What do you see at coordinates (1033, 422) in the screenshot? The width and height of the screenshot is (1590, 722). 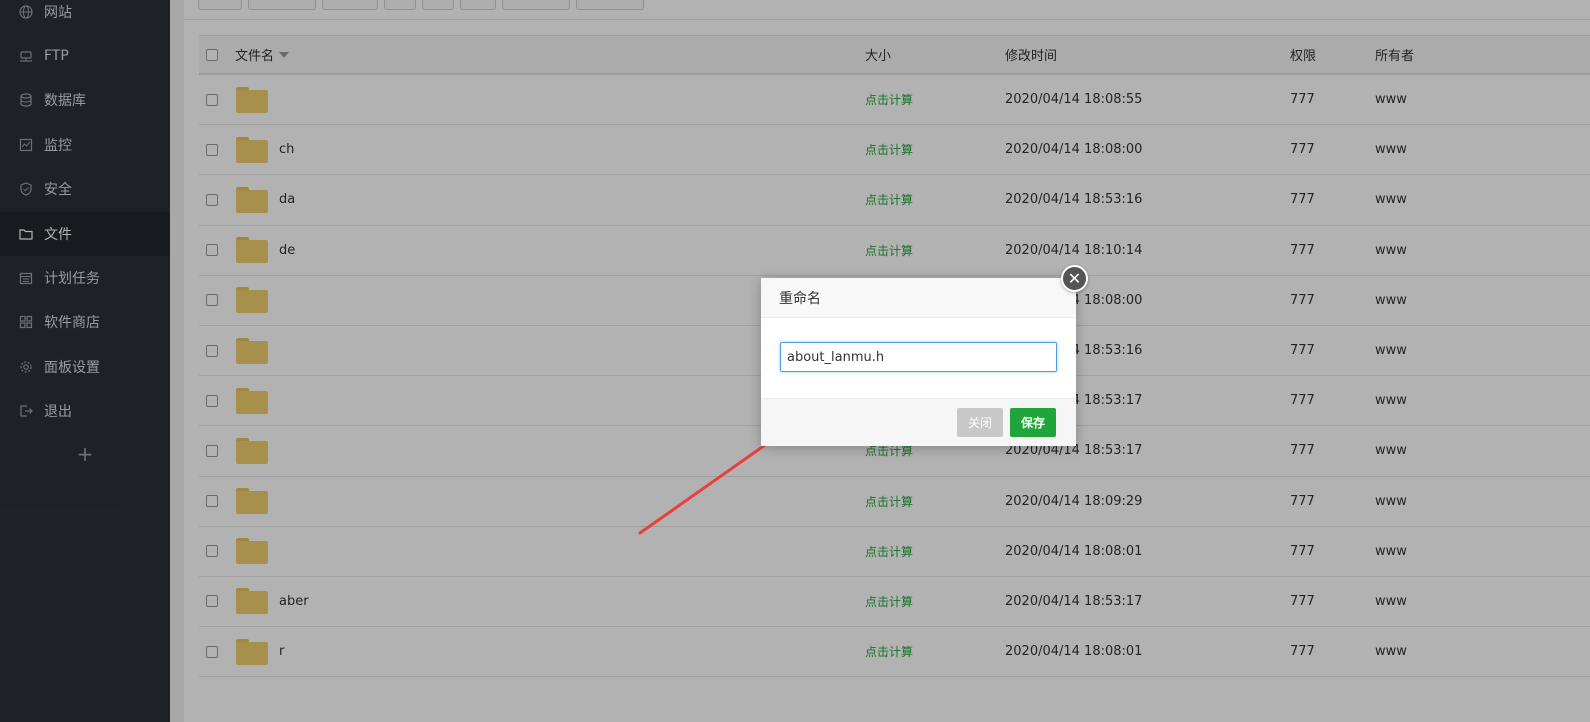 I see `save-button: 保存` at bounding box center [1033, 422].